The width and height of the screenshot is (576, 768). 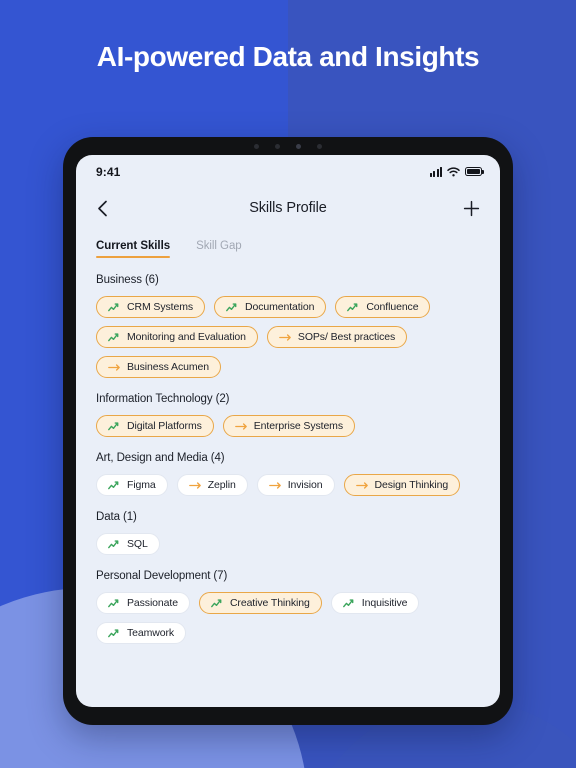 What do you see at coordinates (435, 171) in the screenshot?
I see `cellular-bars-icon` at bounding box center [435, 171].